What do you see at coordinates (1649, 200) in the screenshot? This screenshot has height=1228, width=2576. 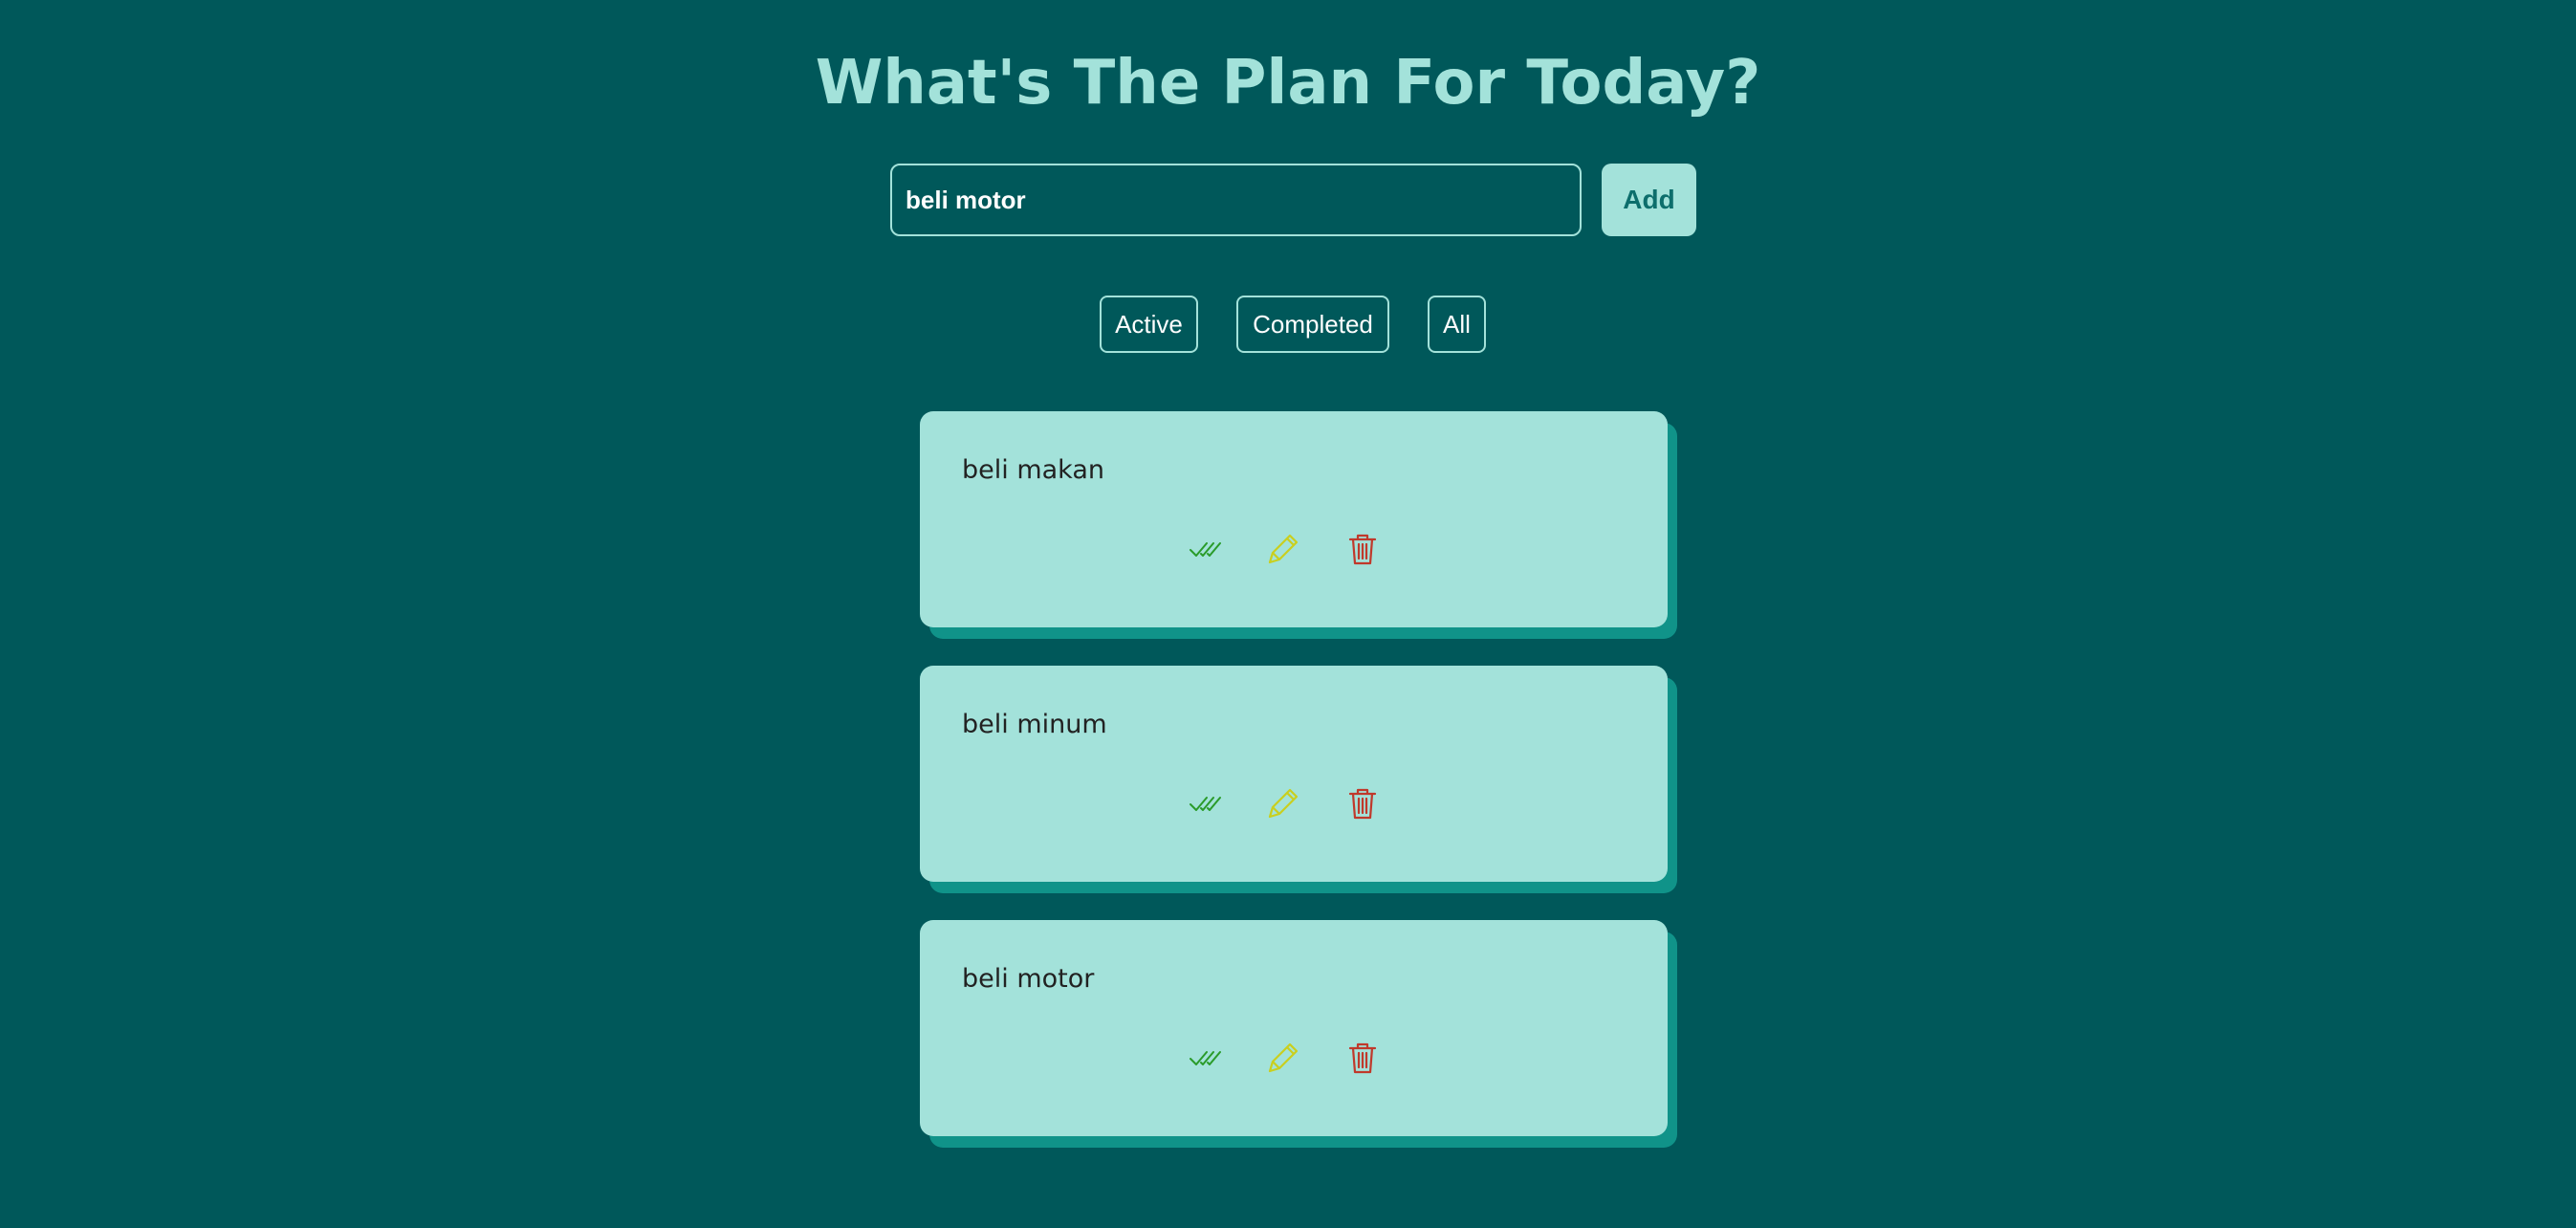 I see `add-button: Add` at bounding box center [1649, 200].